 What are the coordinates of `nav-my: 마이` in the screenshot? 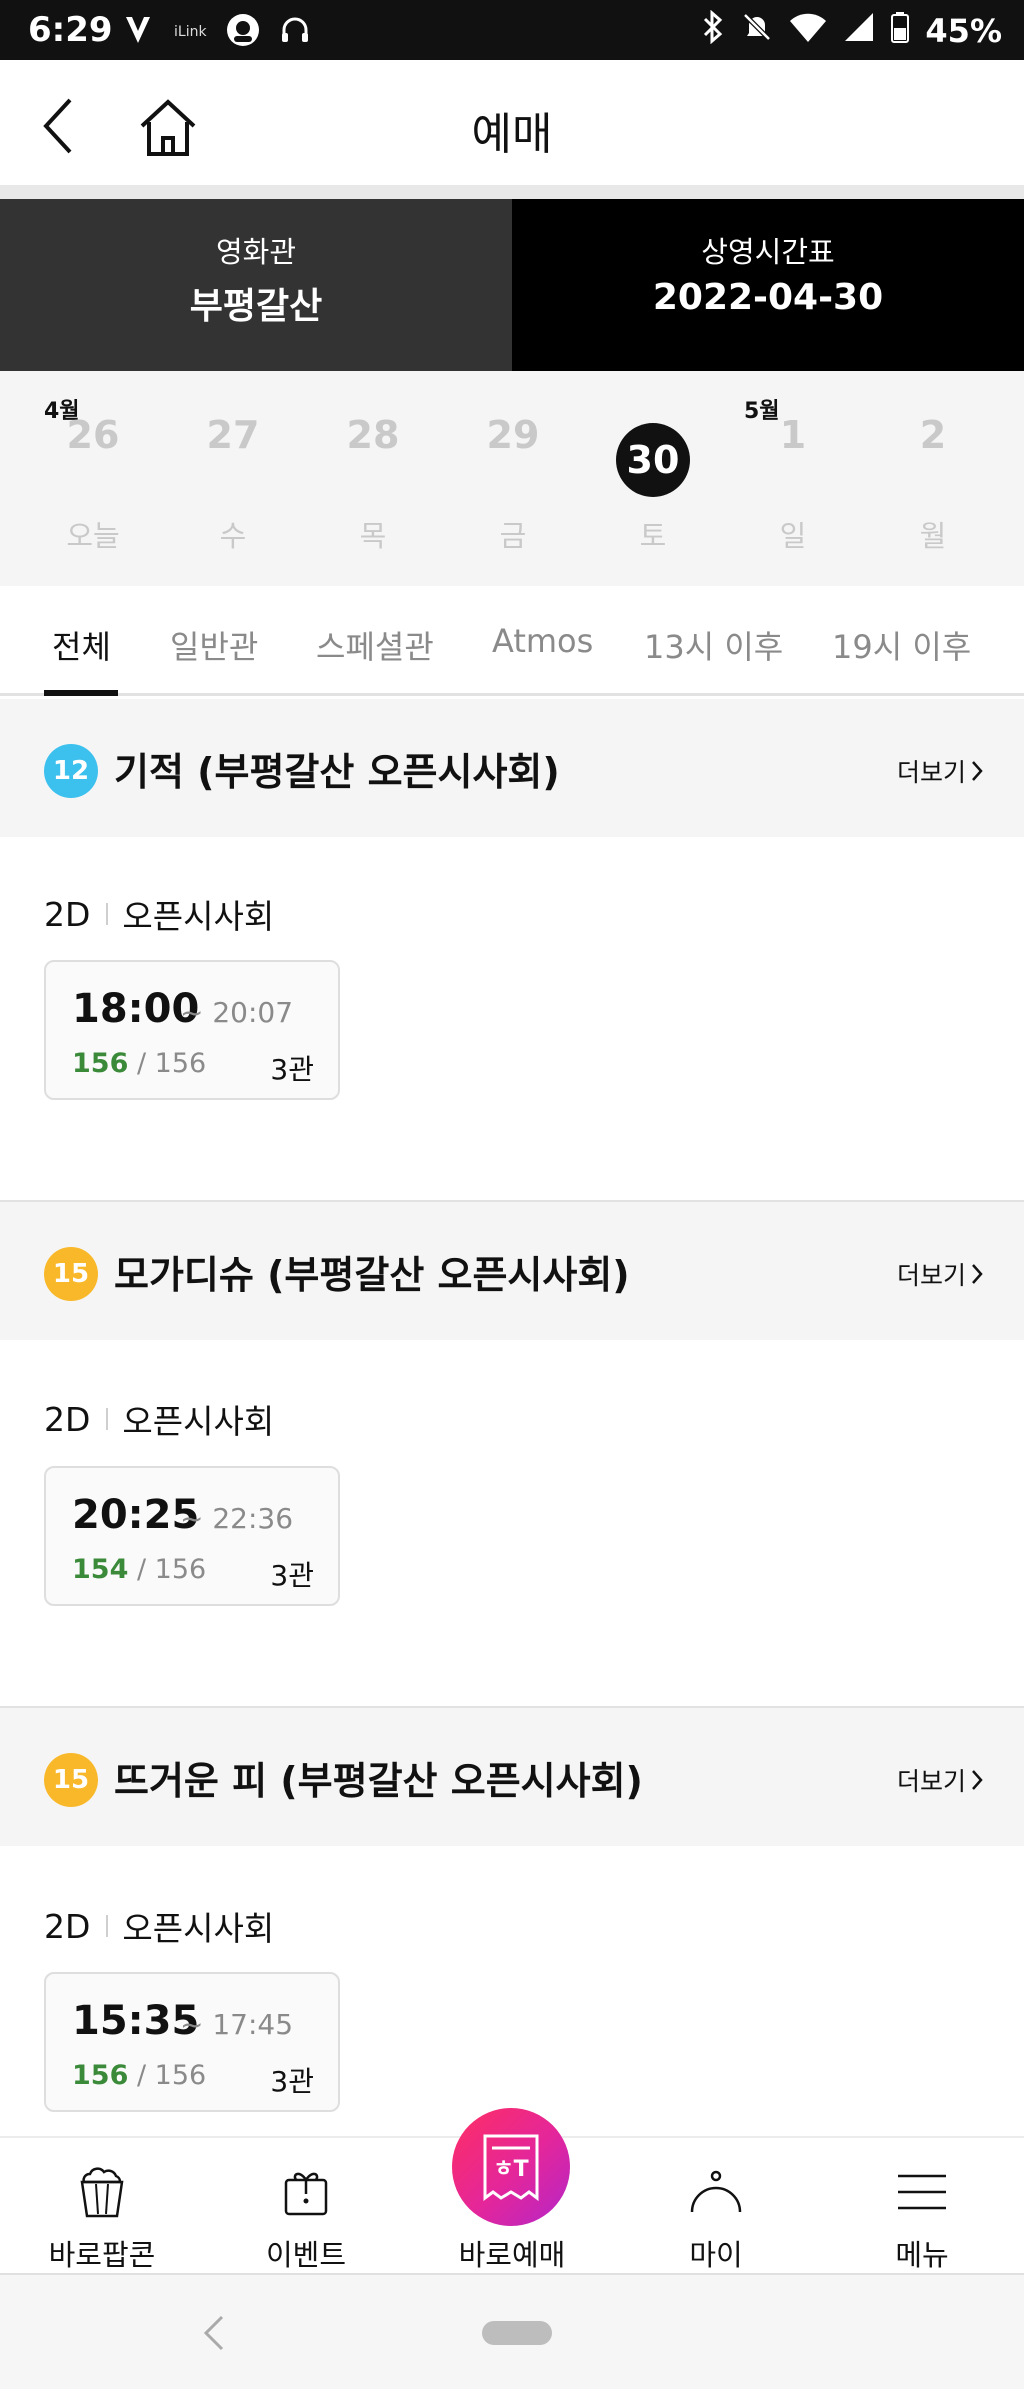 It's located at (716, 2206).